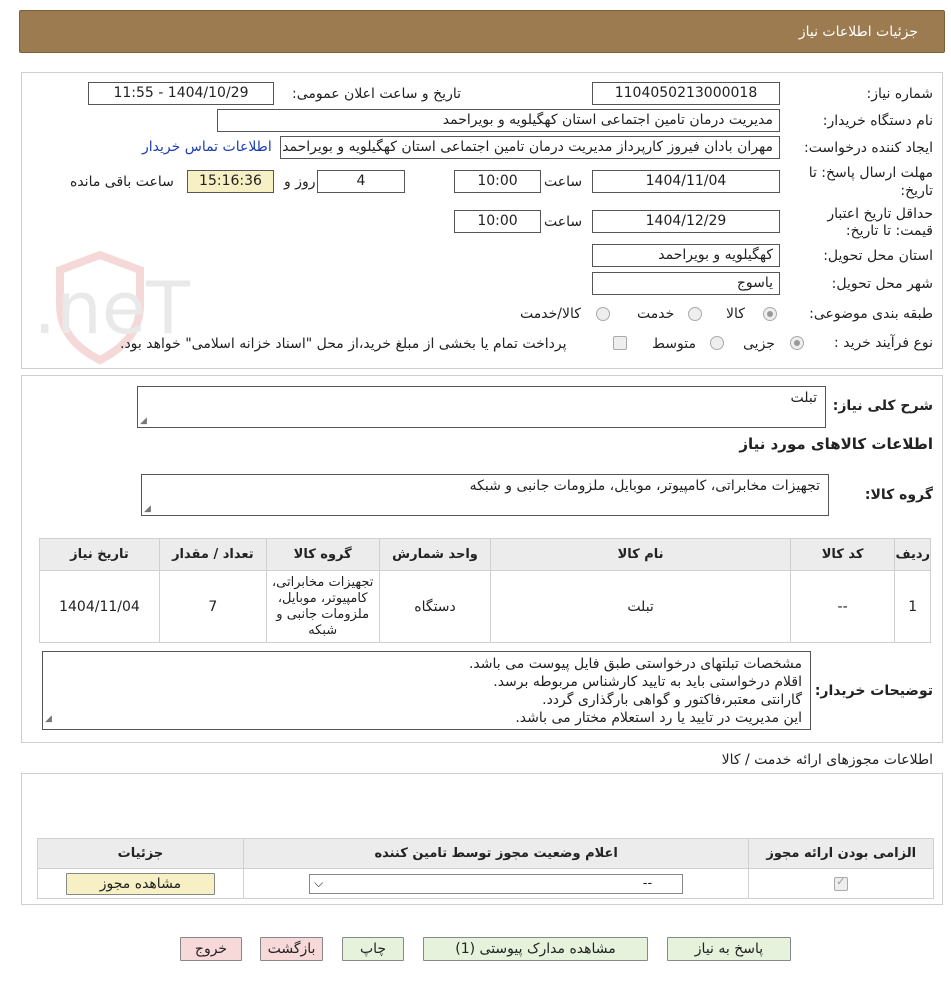 The image size is (951, 981). Describe the element at coordinates (603, 314) in the screenshot. I see `category-radio-both` at that location.